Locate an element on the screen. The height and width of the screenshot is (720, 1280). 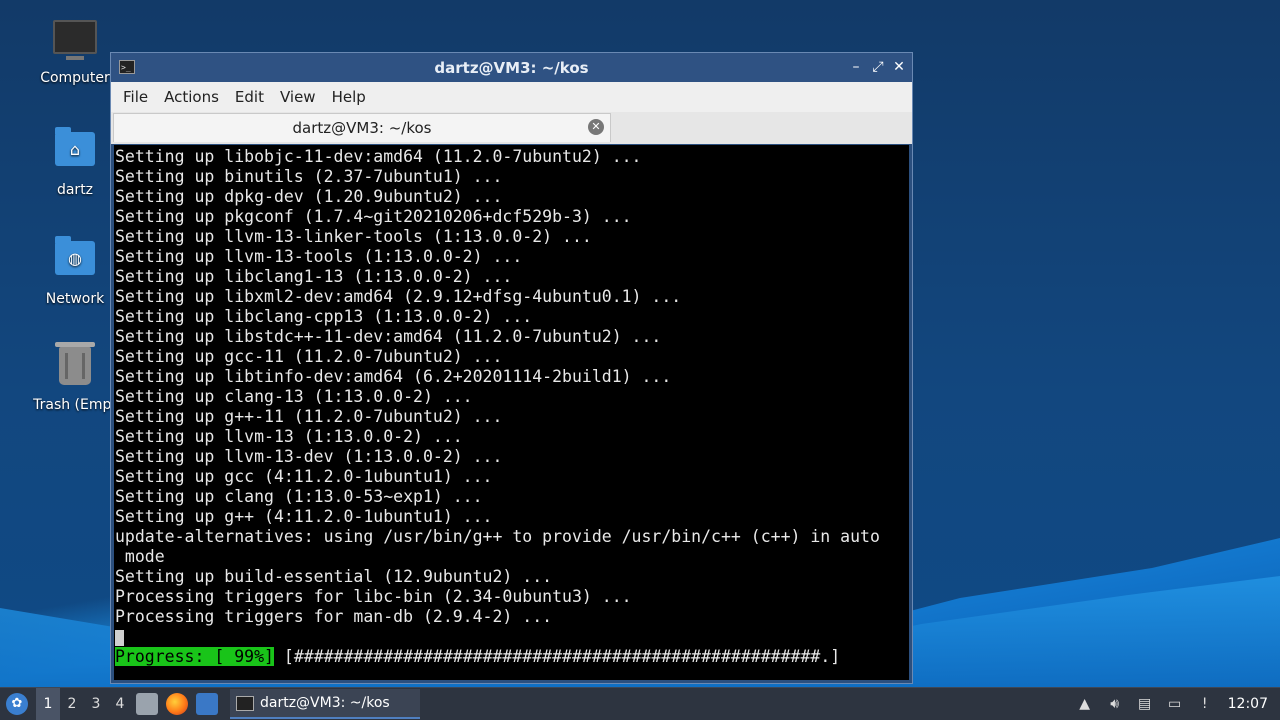
tab-label: dartz@VM3: ~/kos is located at coordinates (362, 128).